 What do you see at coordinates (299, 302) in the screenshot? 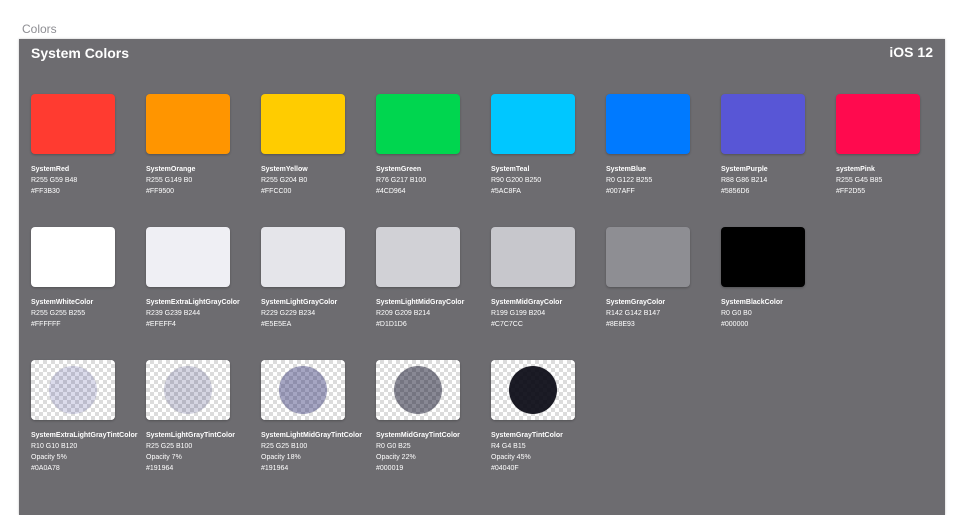
I see `swatch-name: SystemLightGrayColor` at bounding box center [299, 302].